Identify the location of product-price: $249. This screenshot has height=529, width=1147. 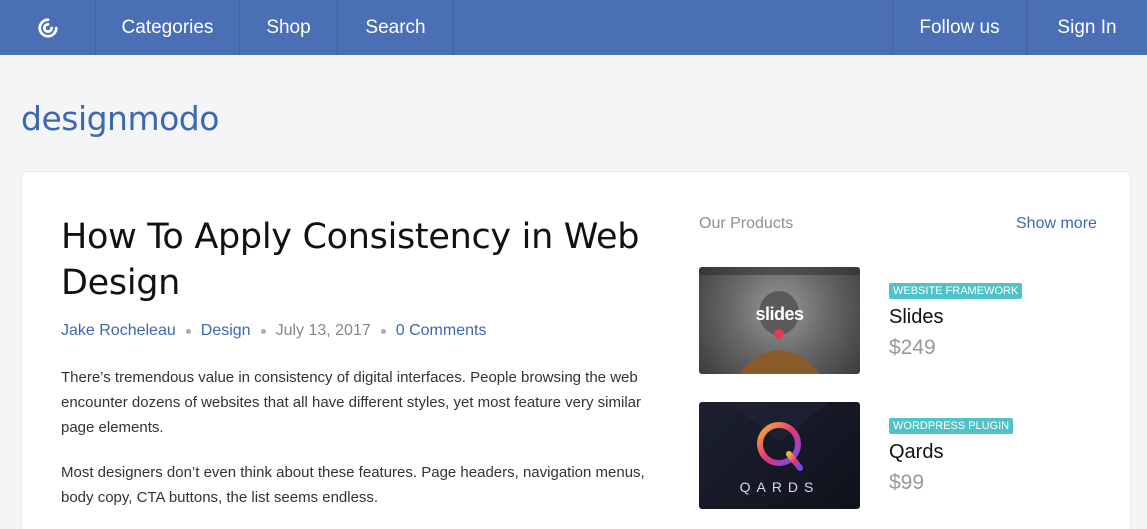
(912, 347).